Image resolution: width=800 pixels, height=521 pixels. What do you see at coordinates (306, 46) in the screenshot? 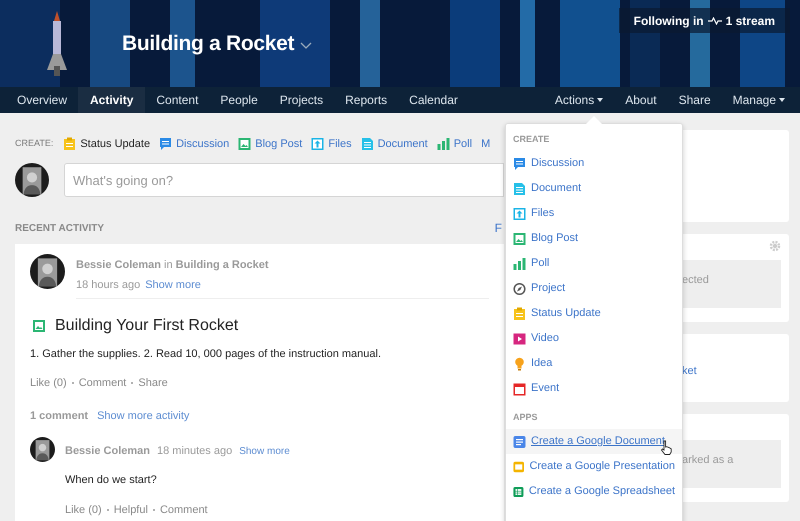
I see `chevron-down-icon` at bounding box center [306, 46].